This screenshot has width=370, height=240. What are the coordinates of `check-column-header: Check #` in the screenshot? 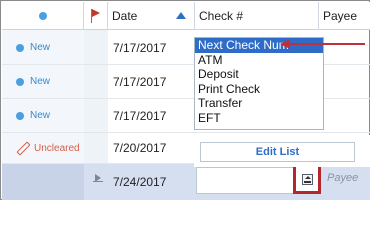 It's located at (257, 16).